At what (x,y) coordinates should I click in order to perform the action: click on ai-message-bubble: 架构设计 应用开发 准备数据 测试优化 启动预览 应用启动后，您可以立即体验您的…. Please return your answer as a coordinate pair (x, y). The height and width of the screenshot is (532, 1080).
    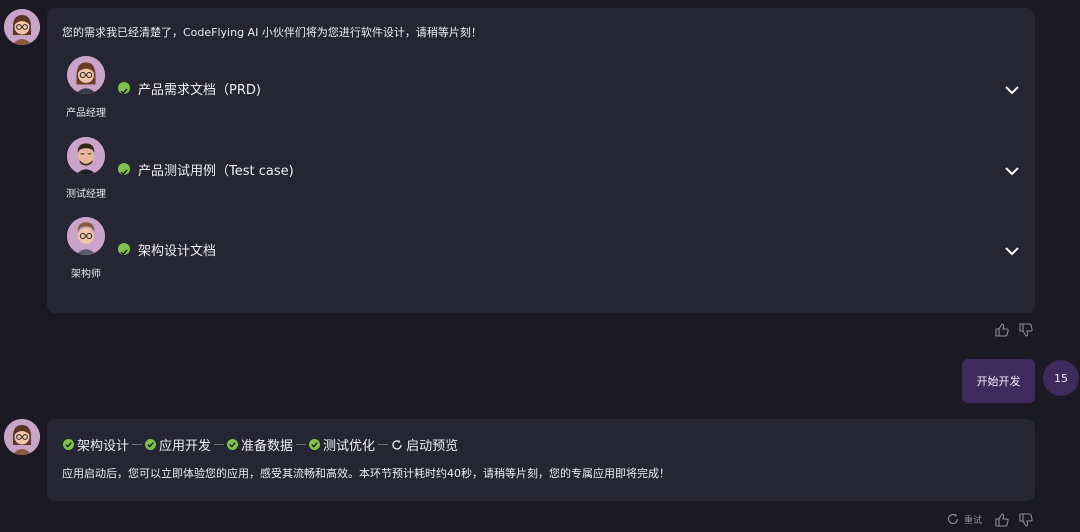
    Looking at the image, I should click on (541, 460).